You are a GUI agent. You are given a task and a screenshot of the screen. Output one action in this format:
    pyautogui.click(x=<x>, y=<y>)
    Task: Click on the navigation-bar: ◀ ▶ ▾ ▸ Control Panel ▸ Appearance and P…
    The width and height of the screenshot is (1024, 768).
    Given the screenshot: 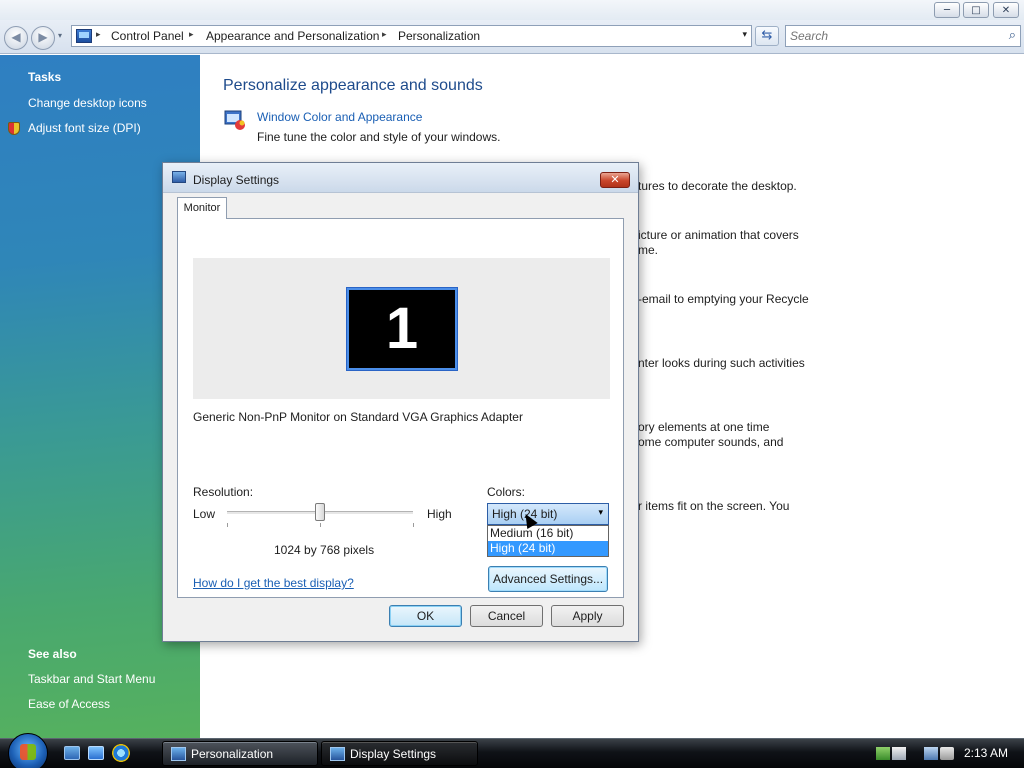 What is the action you would take?
    pyautogui.click(x=512, y=37)
    